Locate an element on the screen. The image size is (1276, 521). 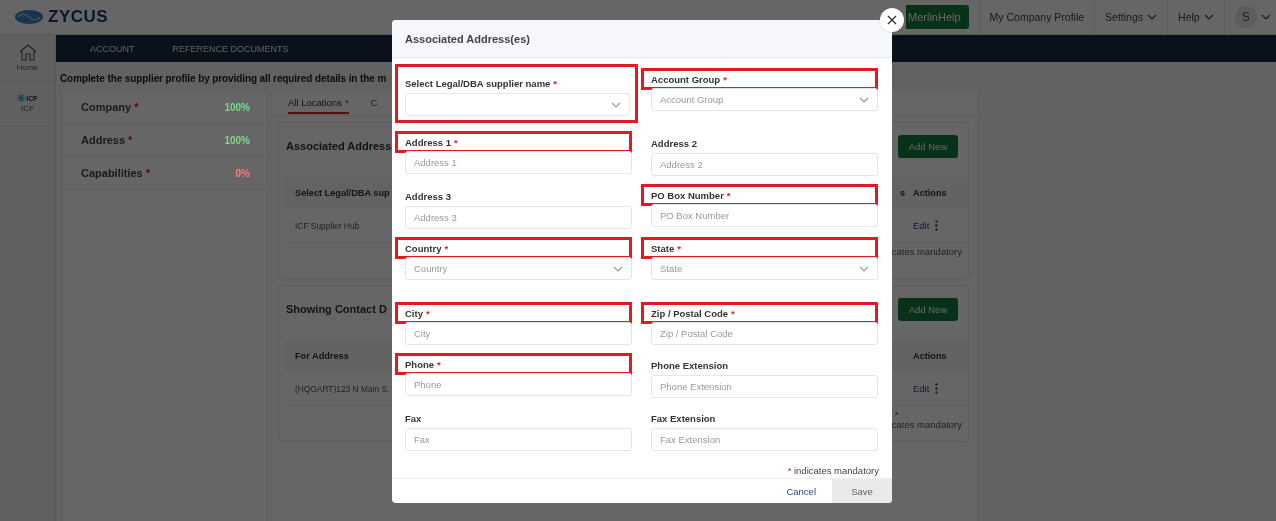
input-field: Fax is located at coordinates (518, 439).